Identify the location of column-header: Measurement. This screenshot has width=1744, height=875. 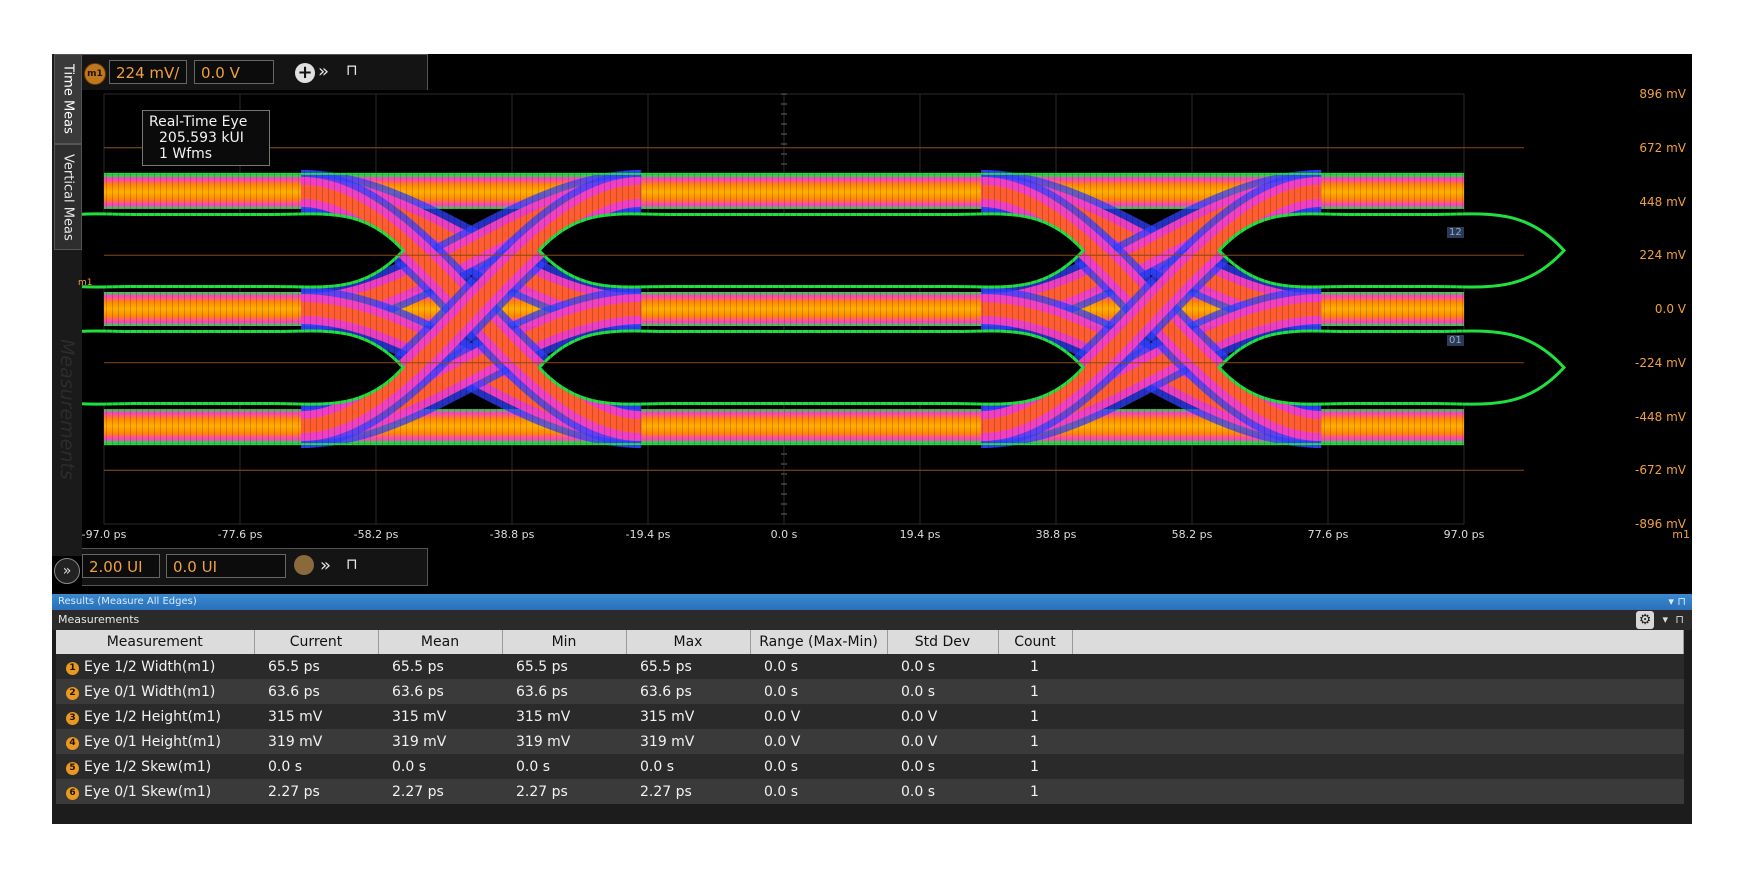
(155, 642).